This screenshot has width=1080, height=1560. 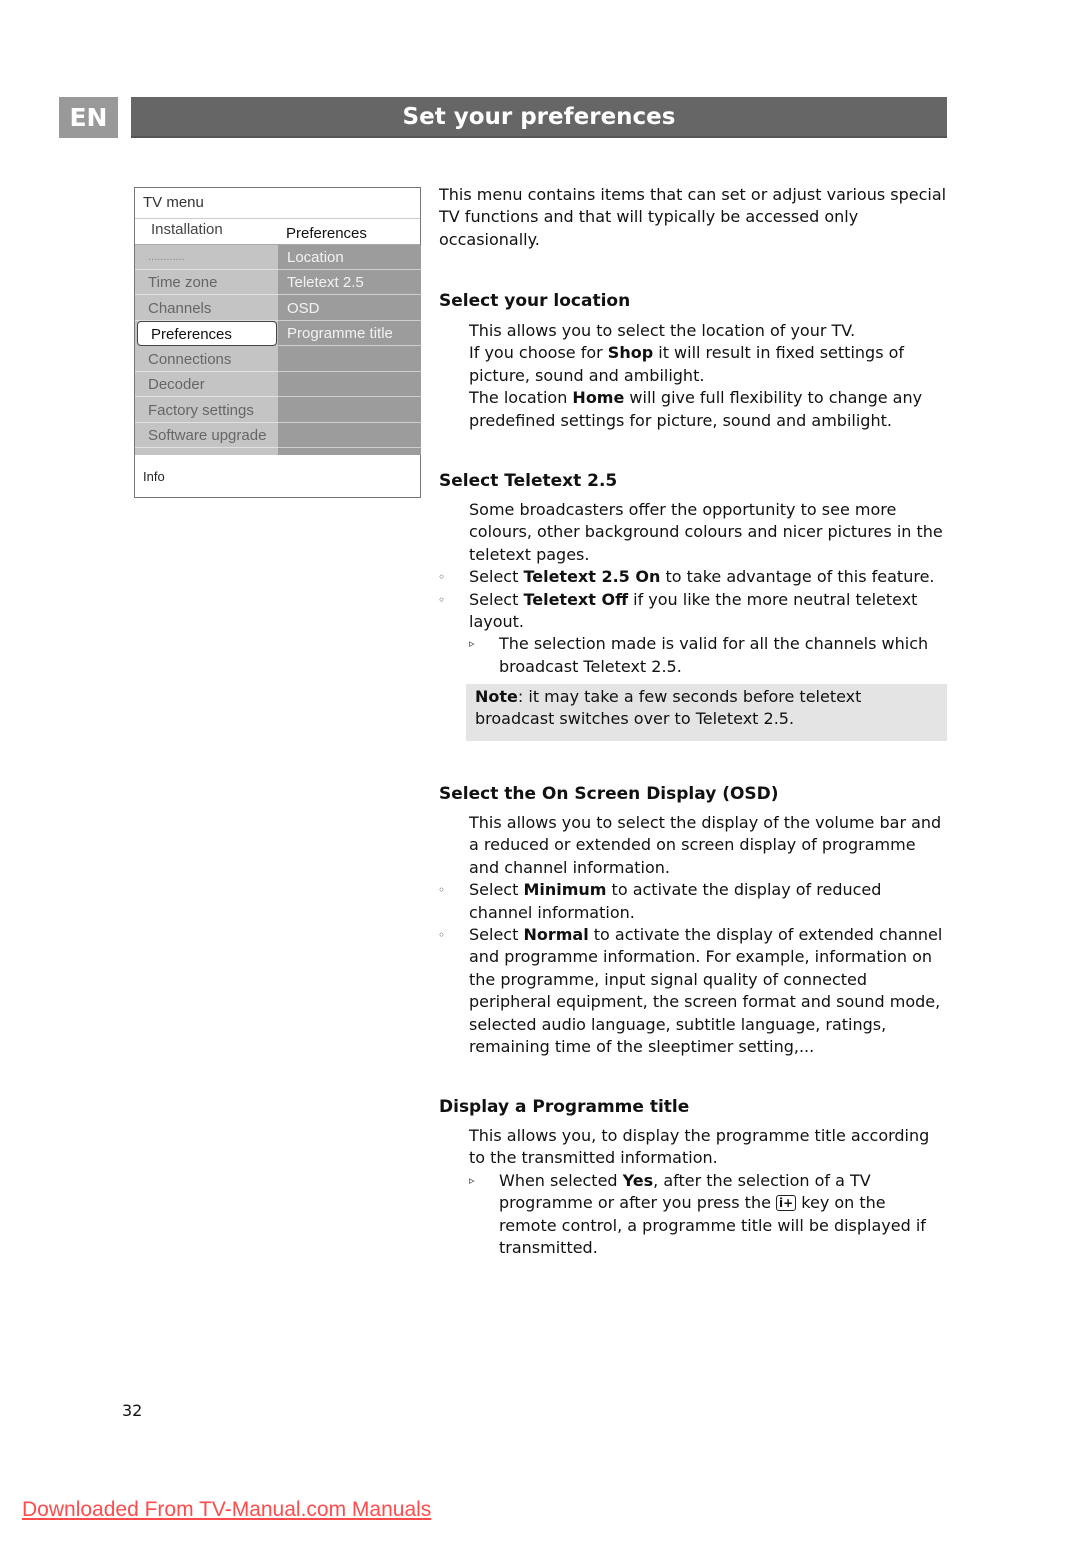 I want to click on tv-menu-item-software-upgrade: Software upgrade, so click(x=206, y=435).